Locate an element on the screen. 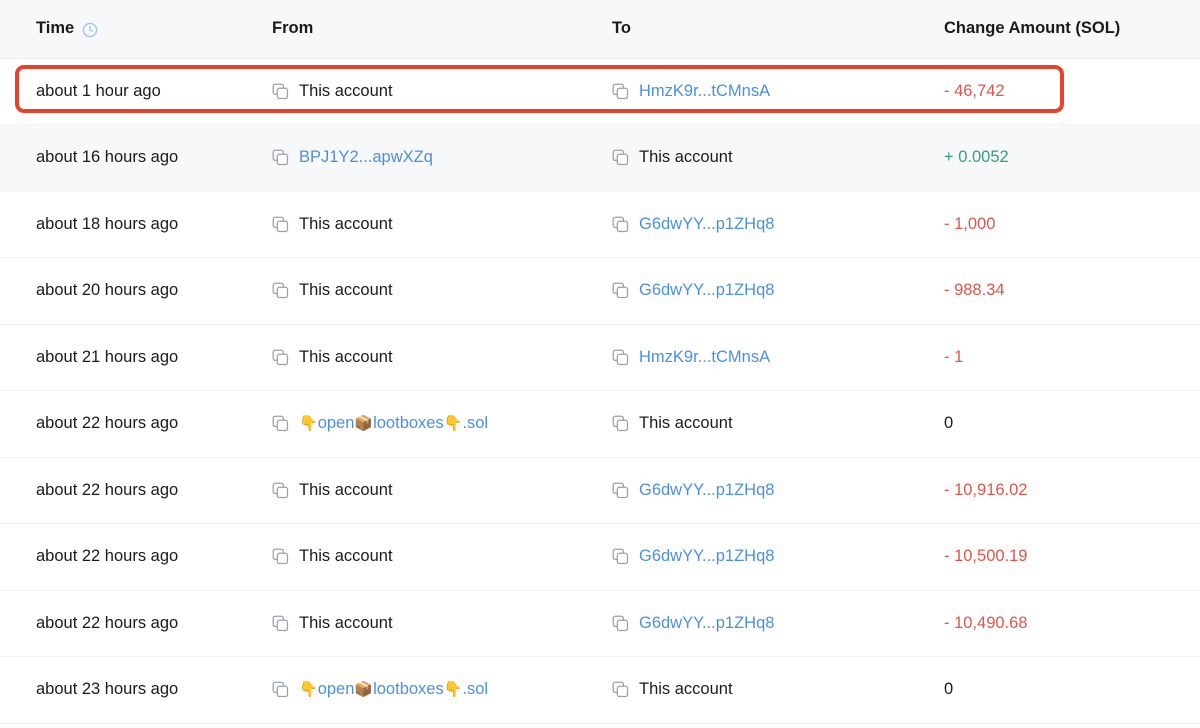 The height and width of the screenshot is (728, 1200). change-amount-value: - 10,916.02 is located at coordinates (986, 489).